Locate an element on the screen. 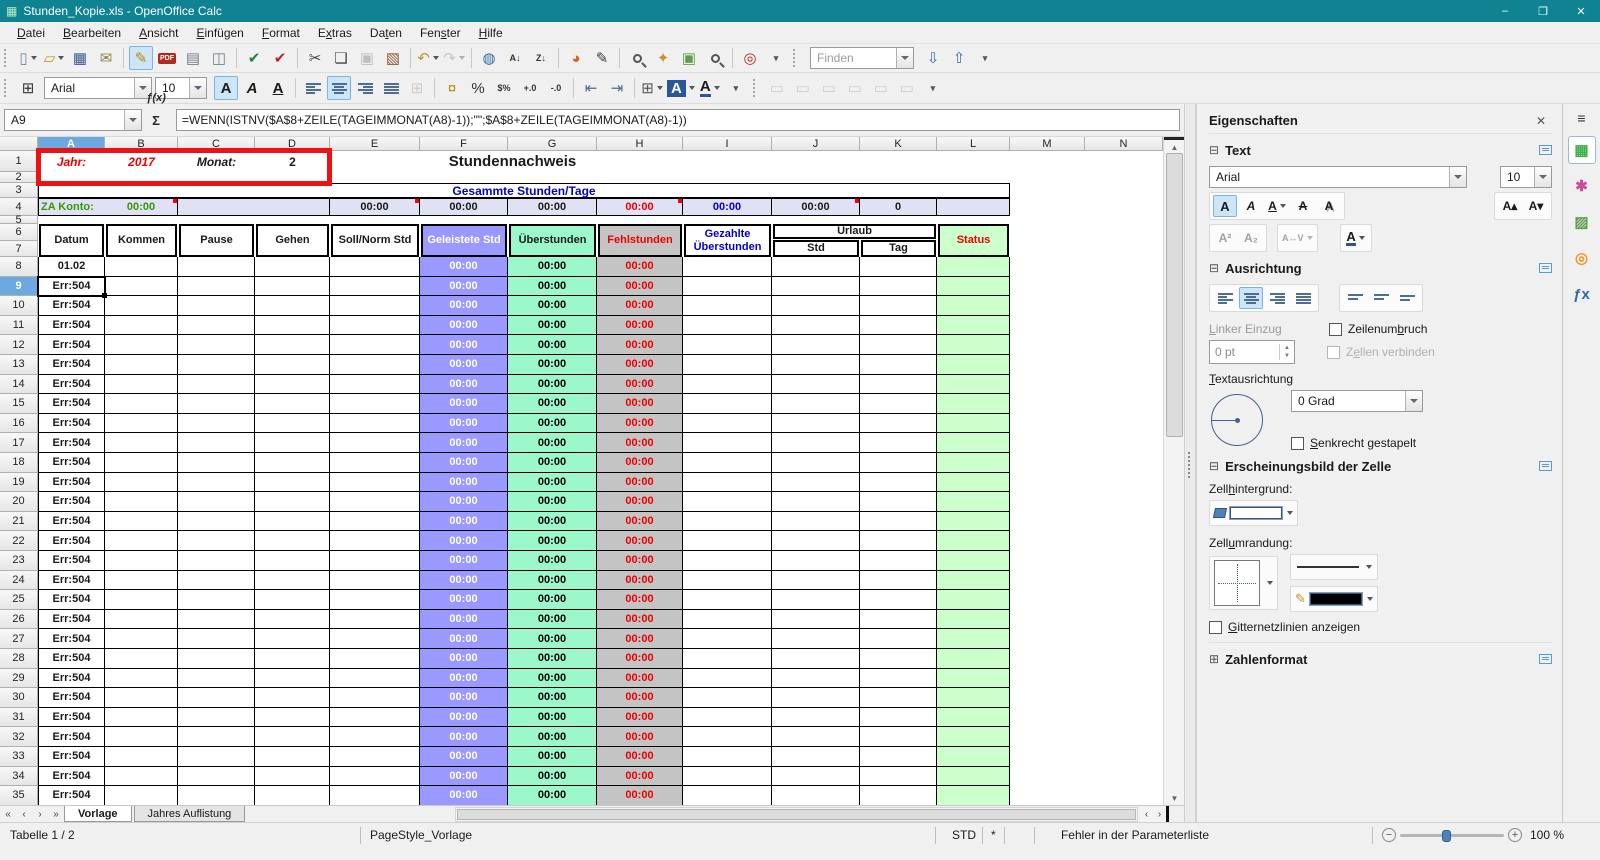 This screenshot has width=1600, height=860. cell-J11 is located at coordinates (816, 325).